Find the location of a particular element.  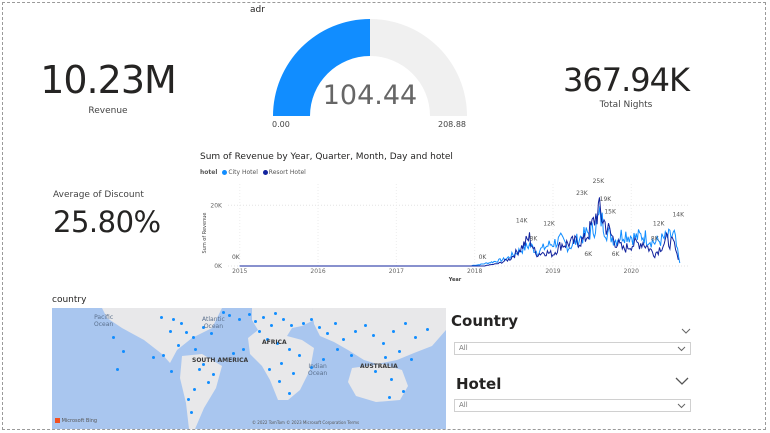

data-label: 0K is located at coordinates (236, 257).